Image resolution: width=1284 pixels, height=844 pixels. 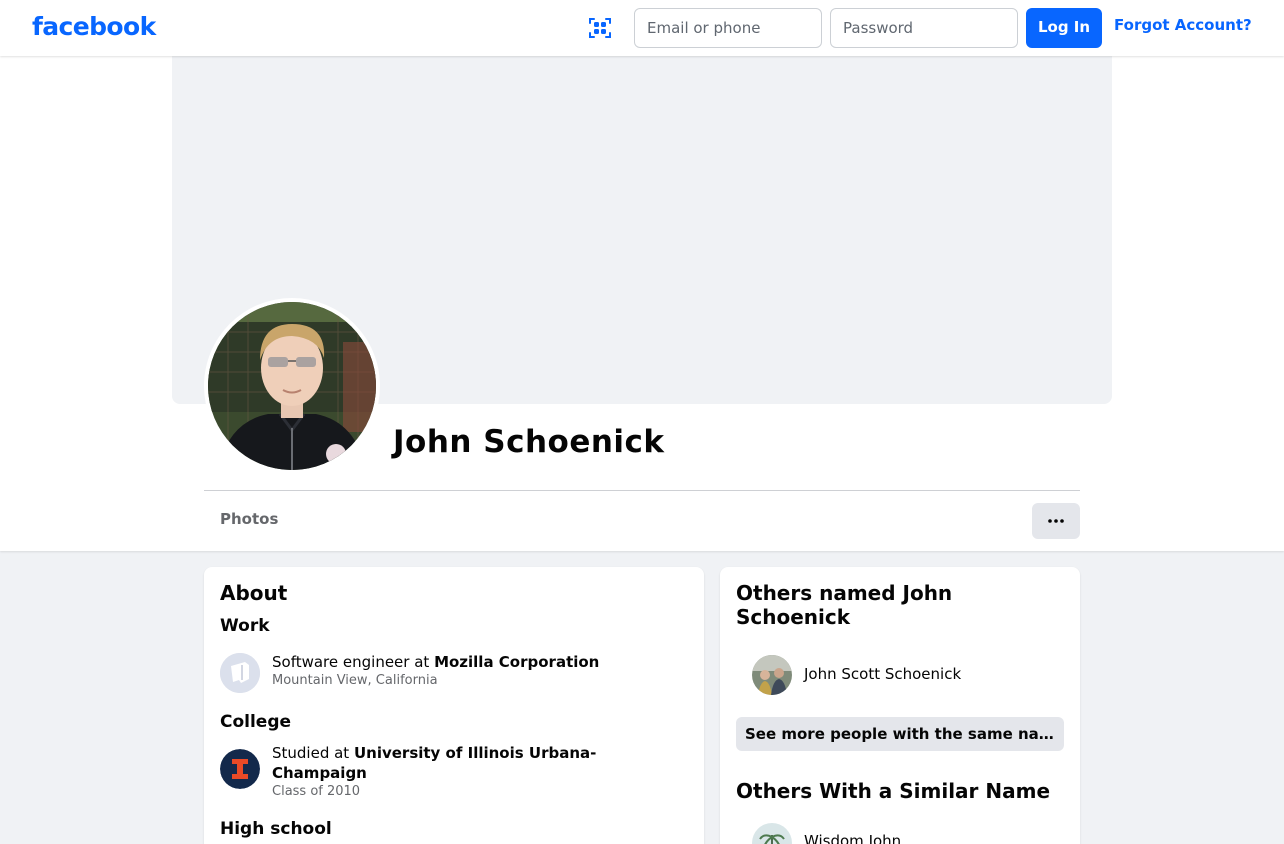 What do you see at coordinates (94, 26) in the screenshot?
I see `facebook-logo: facebook` at bounding box center [94, 26].